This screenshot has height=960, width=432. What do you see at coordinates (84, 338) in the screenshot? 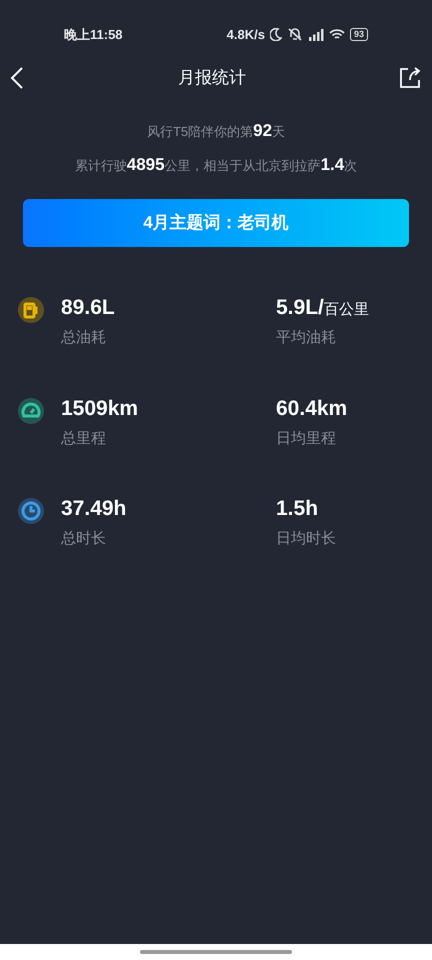
I see `stat-label: 总油耗` at bounding box center [84, 338].